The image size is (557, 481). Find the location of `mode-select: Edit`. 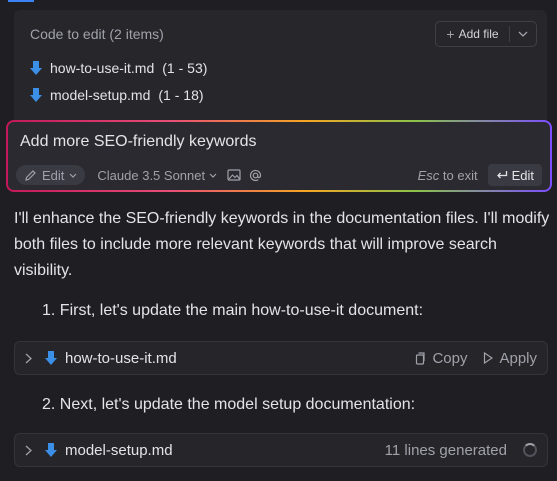

mode-select: Edit is located at coordinates (51, 175).